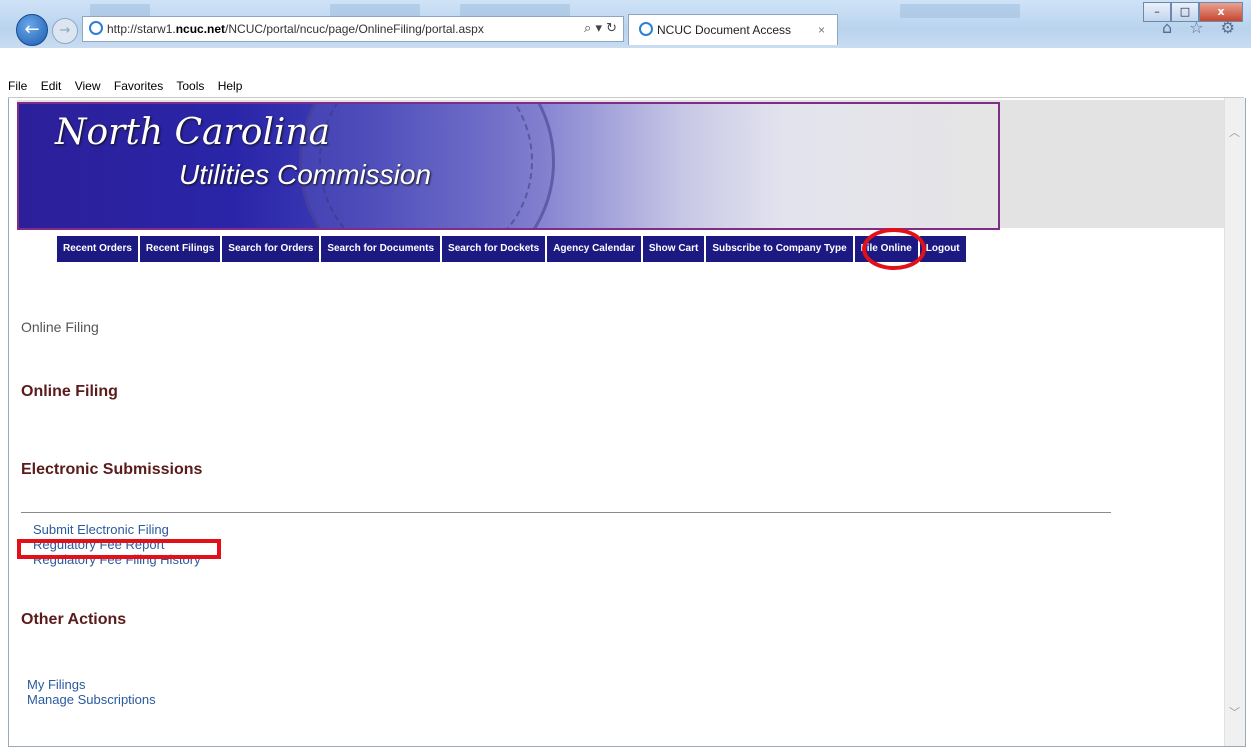 This screenshot has width=1251, height=750. Describe the element at coordinates (508, 166) in the screenshot. I see `site-banner: North Carolina Utilities Commission` at that location.